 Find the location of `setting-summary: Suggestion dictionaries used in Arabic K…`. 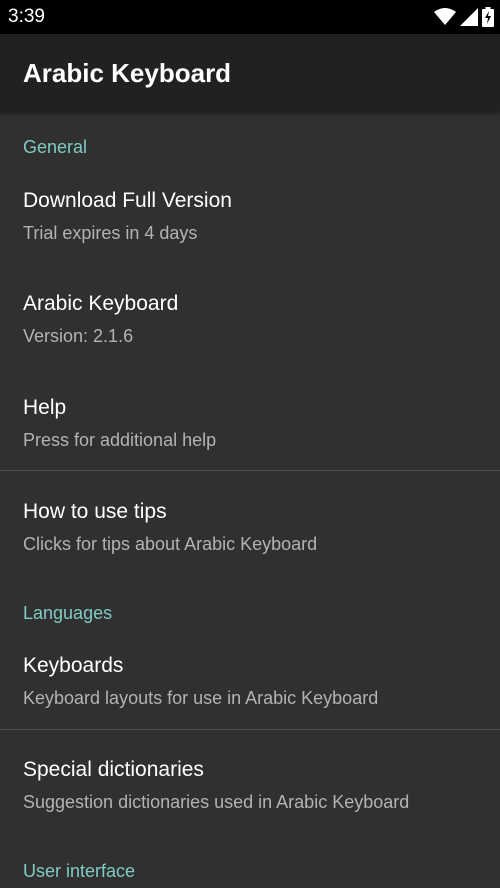

setting-summary: Suggestion dictionaries used in Arabic K… is located at coordinates (216, 802).